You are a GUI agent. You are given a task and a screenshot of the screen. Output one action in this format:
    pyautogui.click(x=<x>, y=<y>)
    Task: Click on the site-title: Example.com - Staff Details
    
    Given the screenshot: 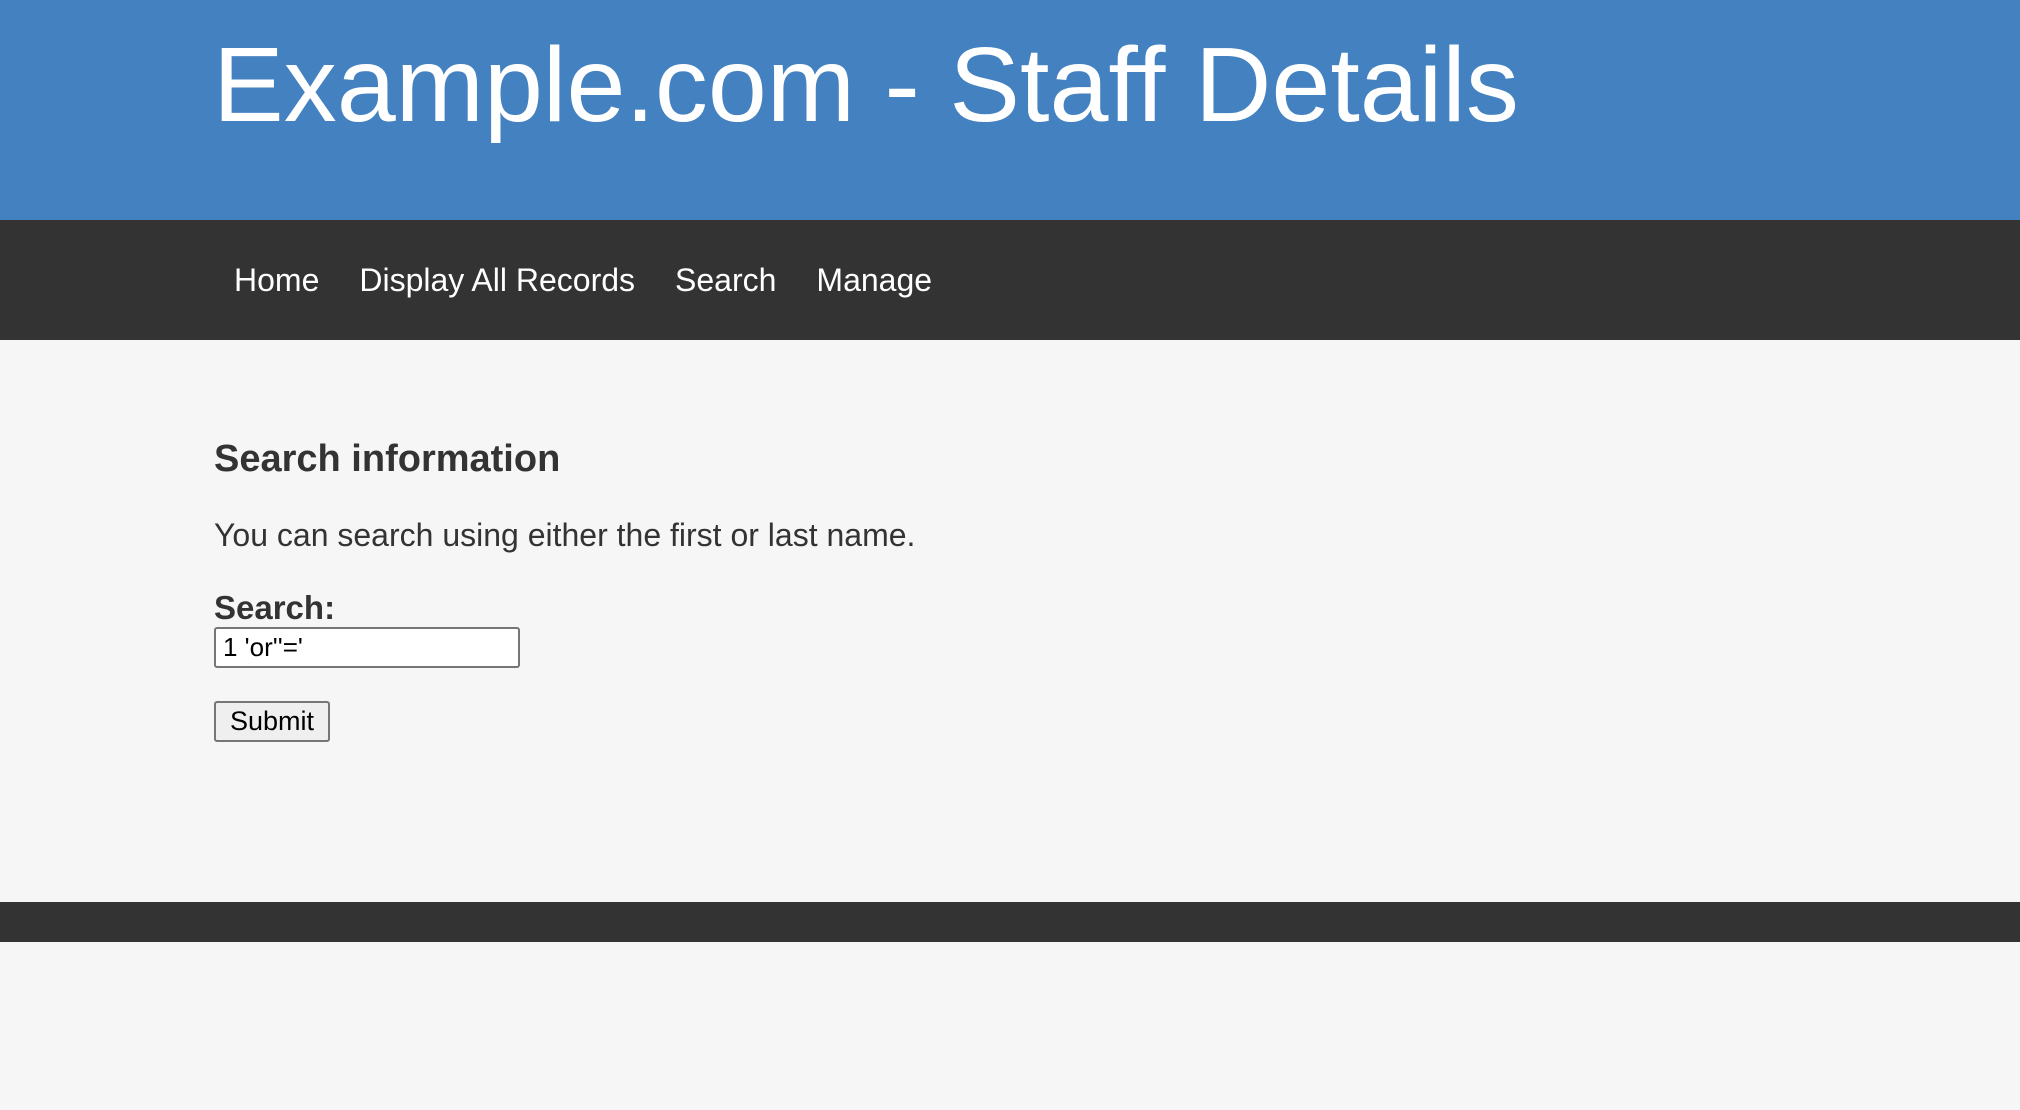 What is the action you would take?
    pyautogui.click(x=866, y=85)
    